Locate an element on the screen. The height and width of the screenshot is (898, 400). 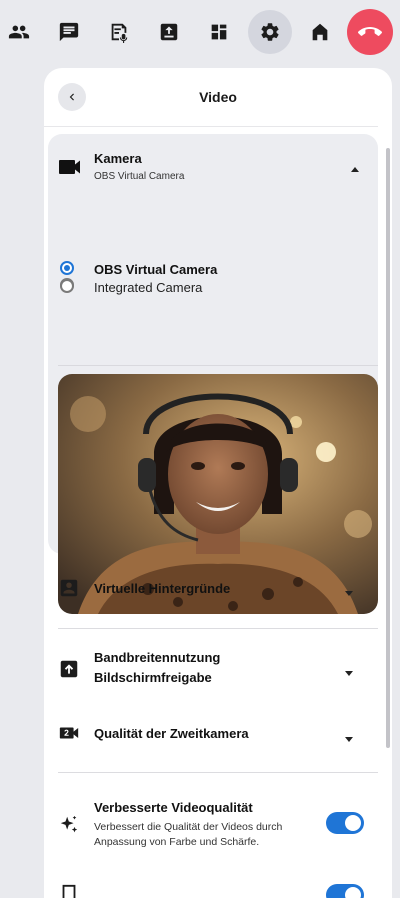
radio-obs is located at coordinates (67, 268).